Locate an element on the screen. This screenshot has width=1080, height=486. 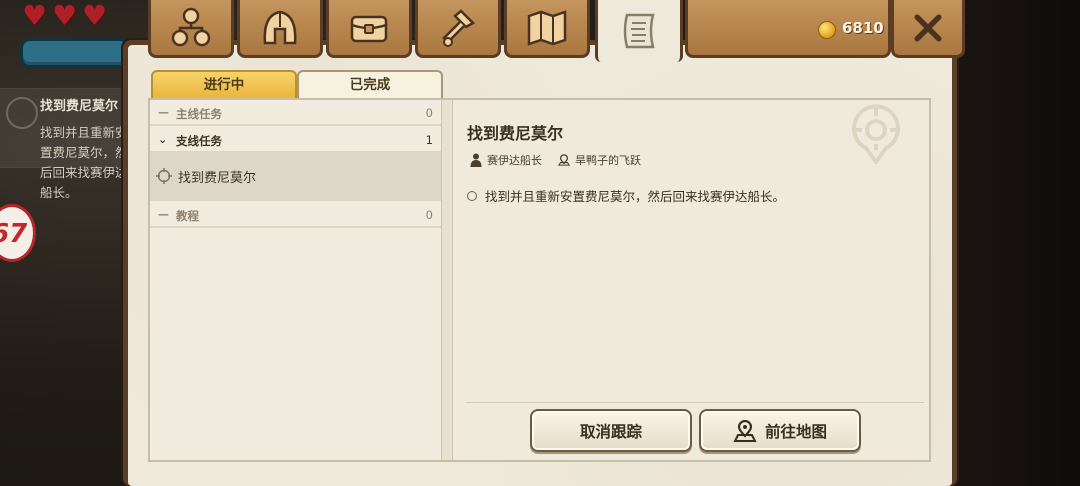
hammer-crafting-icon is located at coordinates (459, 27).